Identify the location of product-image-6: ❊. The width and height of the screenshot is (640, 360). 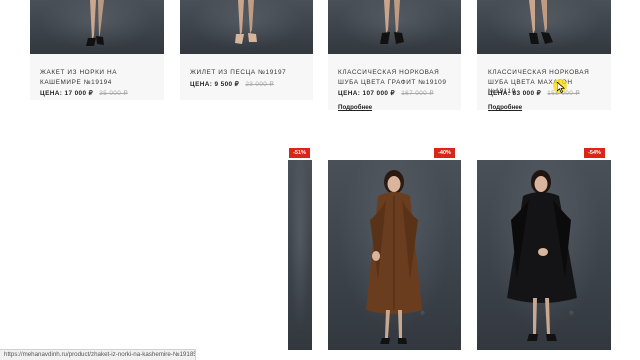
(394, 255).